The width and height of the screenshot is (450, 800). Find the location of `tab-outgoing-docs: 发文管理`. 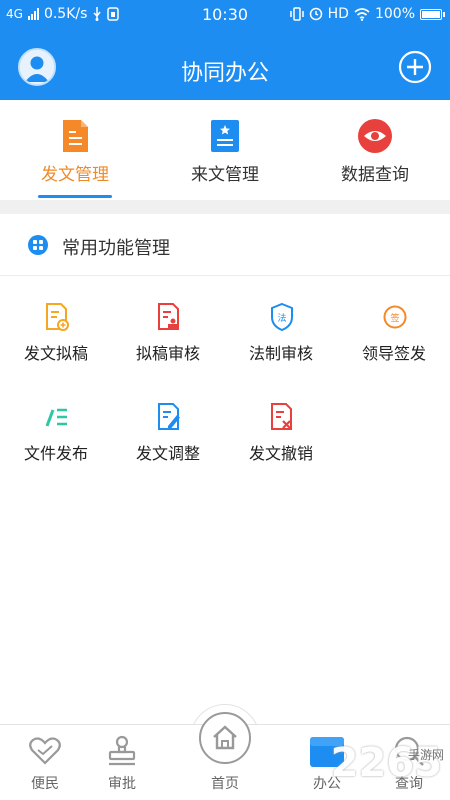

tab-outgoing-docs: 发文管理 is located at coordinates (75, 150).